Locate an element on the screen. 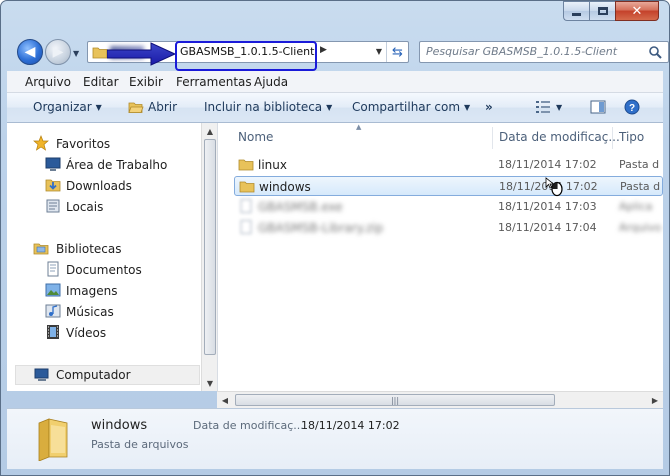 The width and height of the screenshot is (670, 476). images-icon is located at coordinates (53, 290).